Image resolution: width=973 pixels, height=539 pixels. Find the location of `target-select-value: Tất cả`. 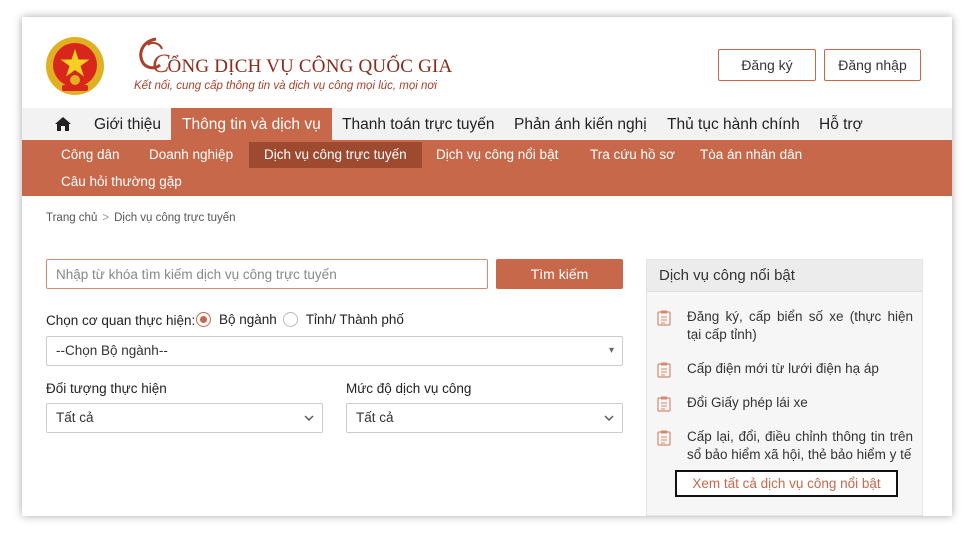

target-select-value: Tất cả is located at coordinates (75, 417).